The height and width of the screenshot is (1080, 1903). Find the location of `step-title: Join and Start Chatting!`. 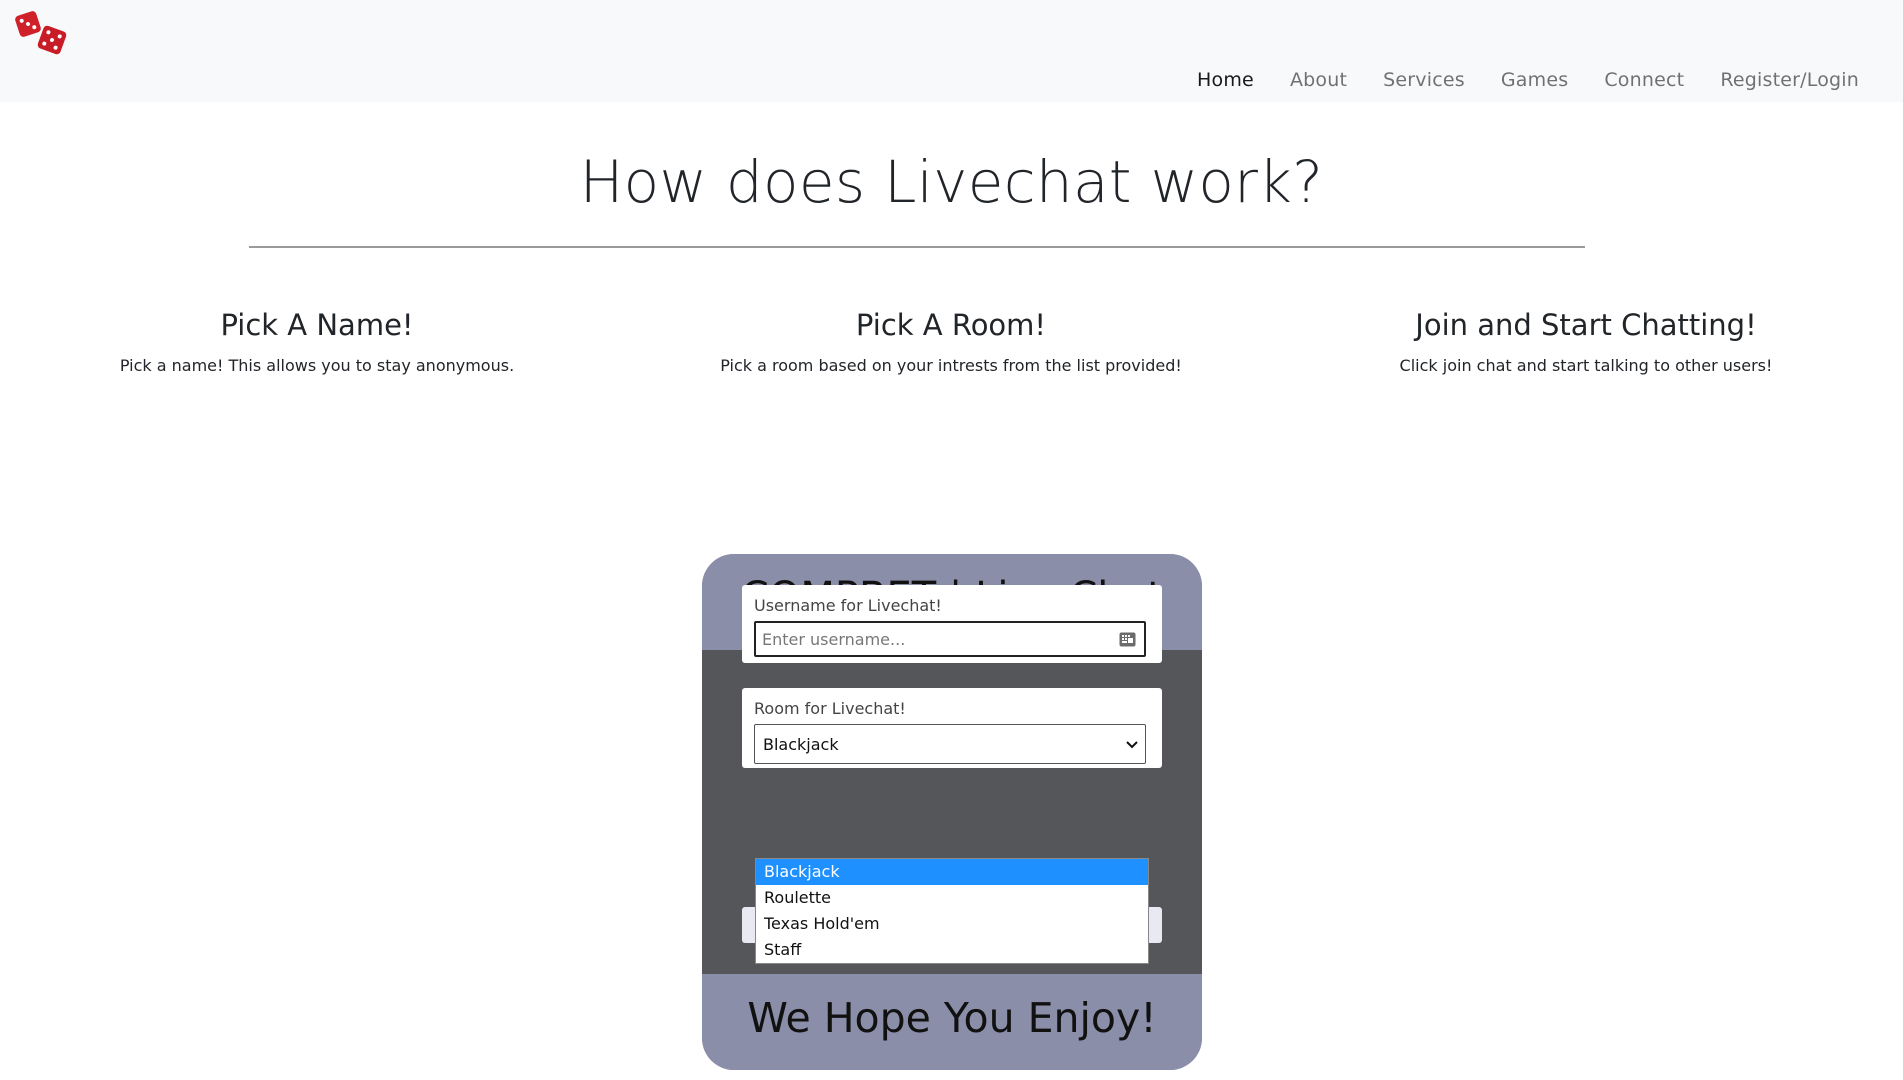

step-title: Join and Start Chatting! is located at coordinates (1586, 325).